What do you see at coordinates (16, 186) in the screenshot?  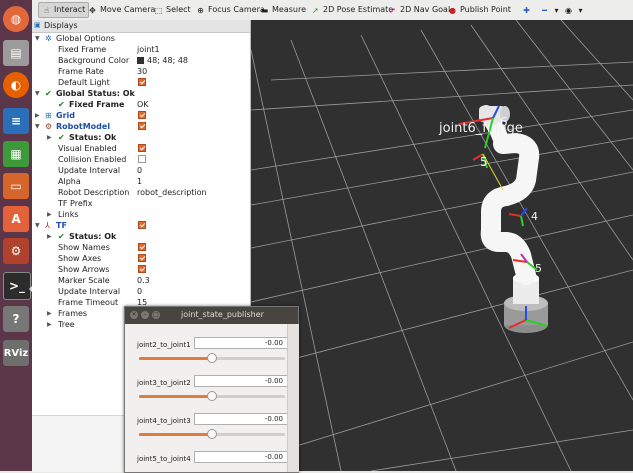 I see `impress-icon: ▭` at bounding box center [16, 186].